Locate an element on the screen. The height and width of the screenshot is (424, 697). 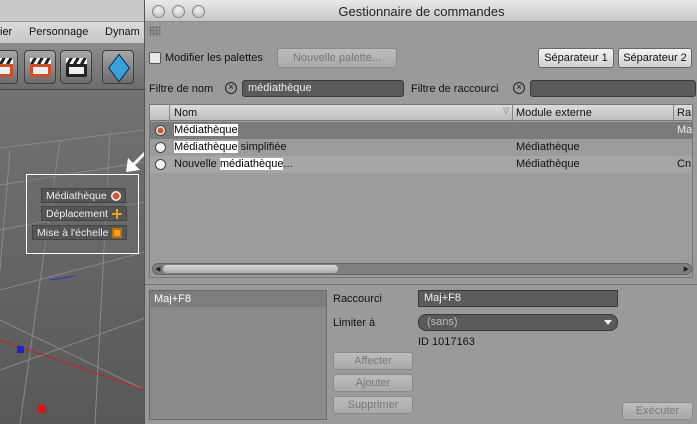
add-button: Ajouter is located at coordinates (373, 383).